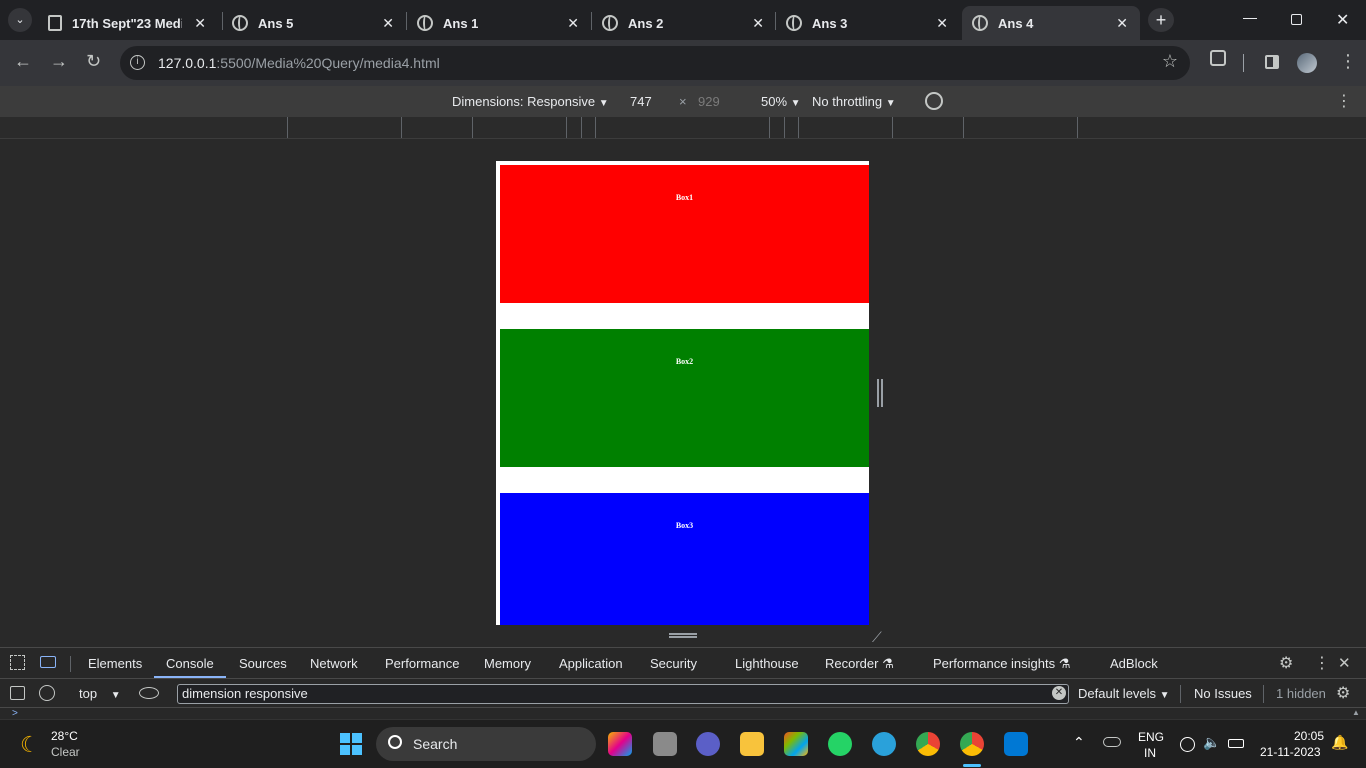 This screenshot has width=1366, height=768. What do you see at coordinates (48, 662) in the screenshot?
I see `device-toggle-icon` at bounding box center [48, 662].